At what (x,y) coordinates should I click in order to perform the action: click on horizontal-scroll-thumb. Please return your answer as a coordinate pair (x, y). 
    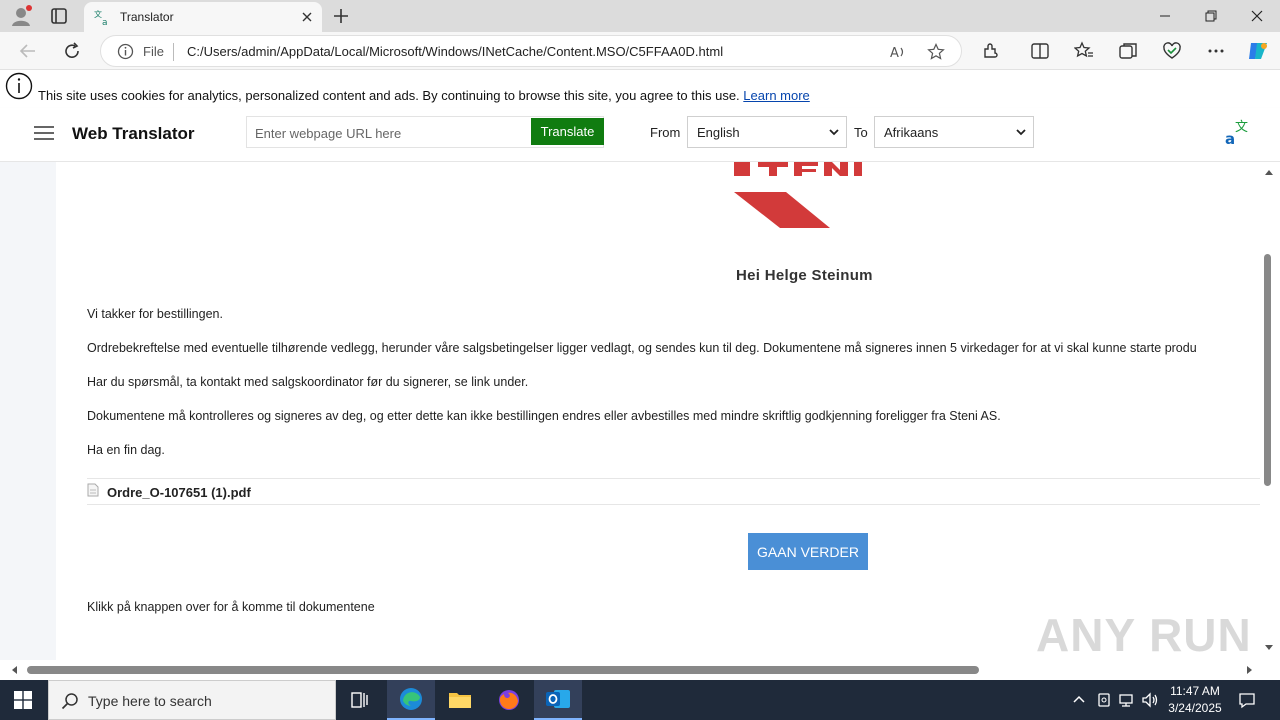
    Looking at the image, I should click on (503, 670).